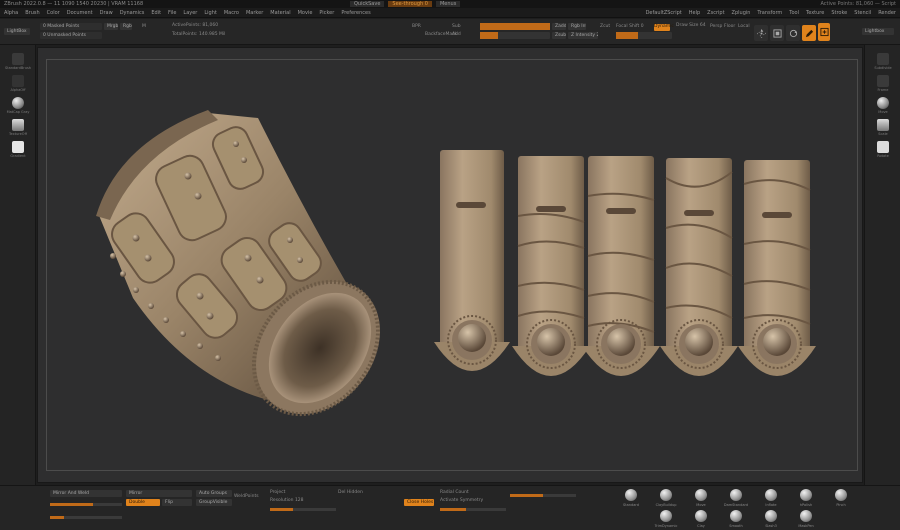 Image resolution: width=900 pixels, height=530 pixels. What do you see at coordinates (631, 495) in the screenshot?
I see `standard-brush-icon` at bounding box center [631, 495].